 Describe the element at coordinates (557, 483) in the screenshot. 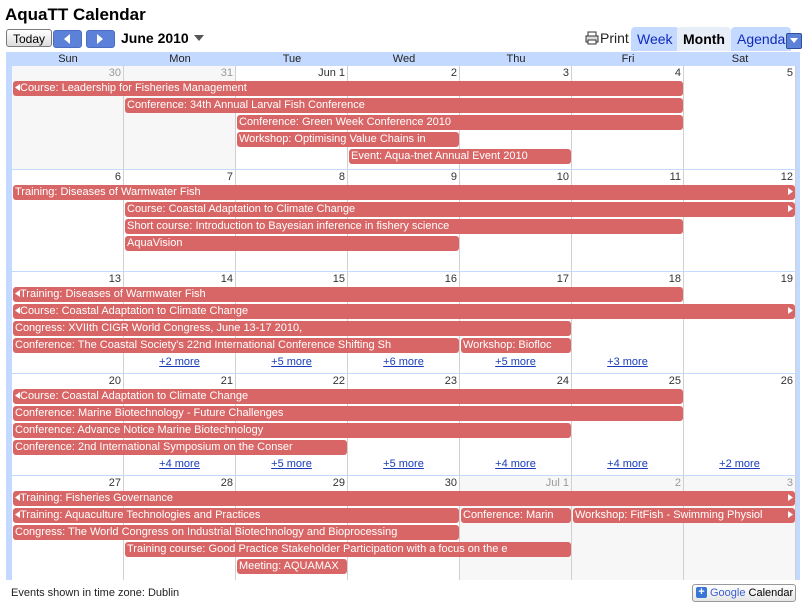

I see `day-number: Jul 1` at that location.